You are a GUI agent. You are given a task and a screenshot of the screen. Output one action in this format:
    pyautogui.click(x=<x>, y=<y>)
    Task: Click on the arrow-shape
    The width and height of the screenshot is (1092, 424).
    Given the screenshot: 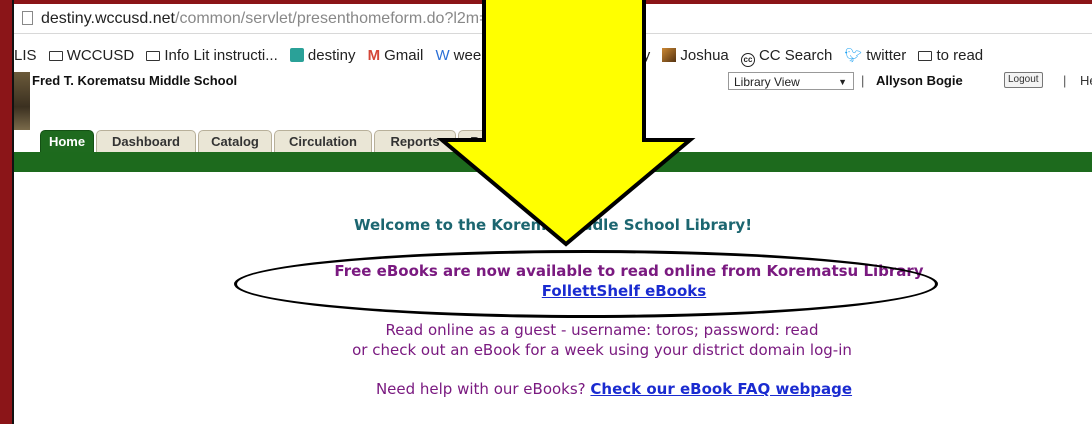 What is the action you would take?
    pyautogui.click(x=566, y=123)
    